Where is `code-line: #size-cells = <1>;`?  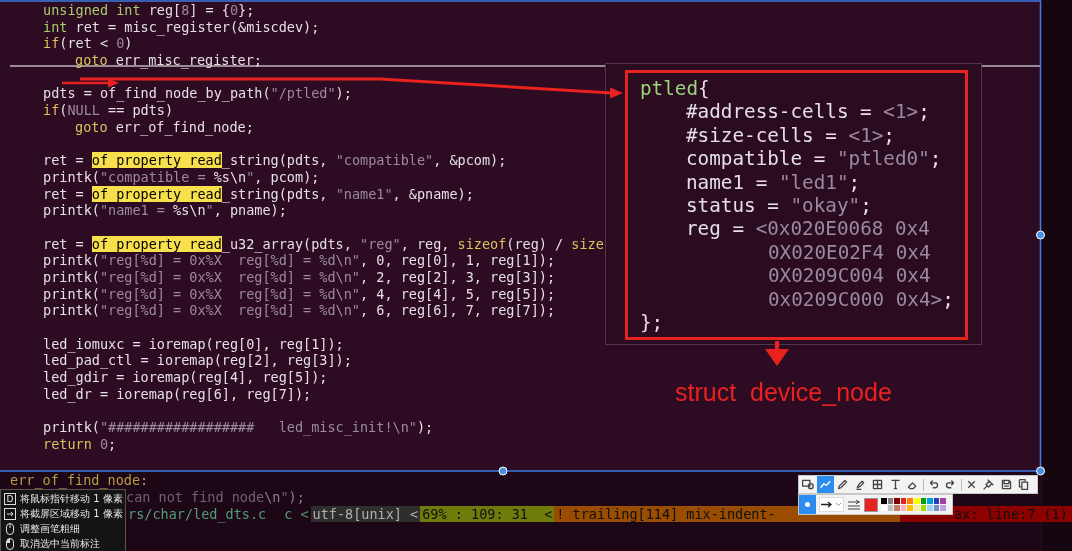
code-line: #size-cells = <1>; is located at coordinates (790, 135).